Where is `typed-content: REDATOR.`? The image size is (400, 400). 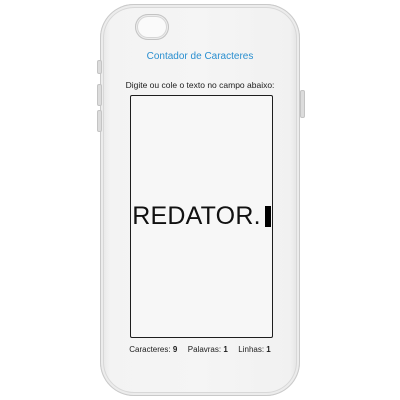
typed-content: REDATOR. is located at coordinates (201, 216).